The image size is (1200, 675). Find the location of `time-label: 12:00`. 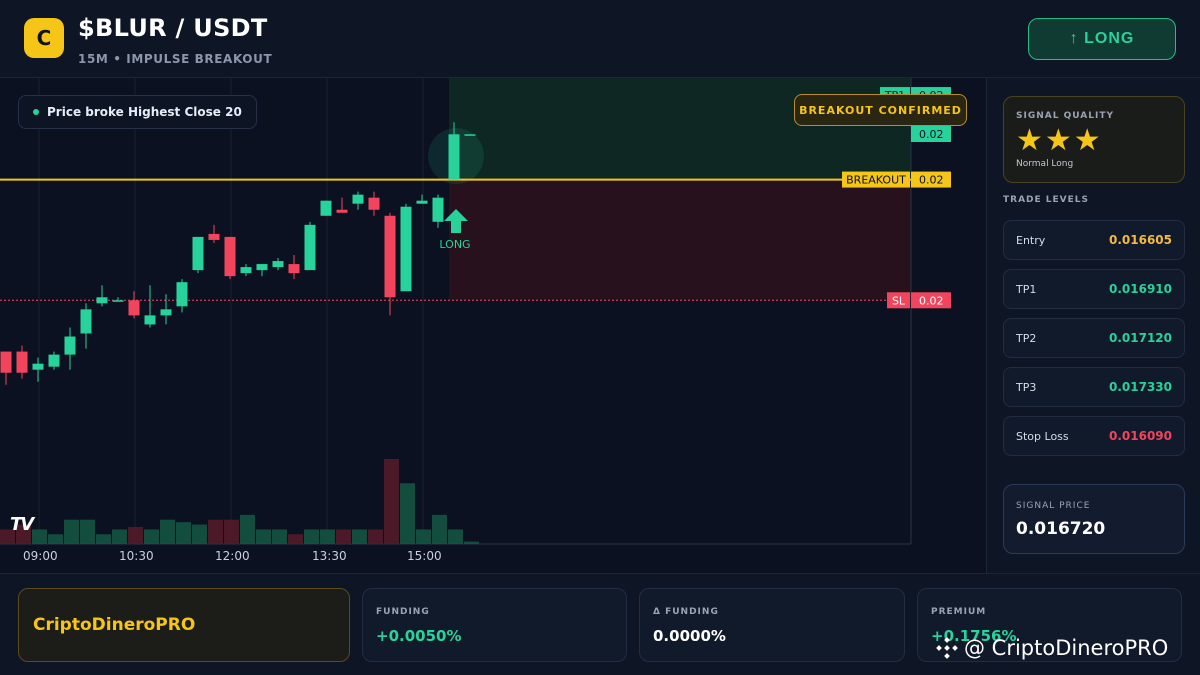

time-label: 12:00 is located at coordinates (232, 556).